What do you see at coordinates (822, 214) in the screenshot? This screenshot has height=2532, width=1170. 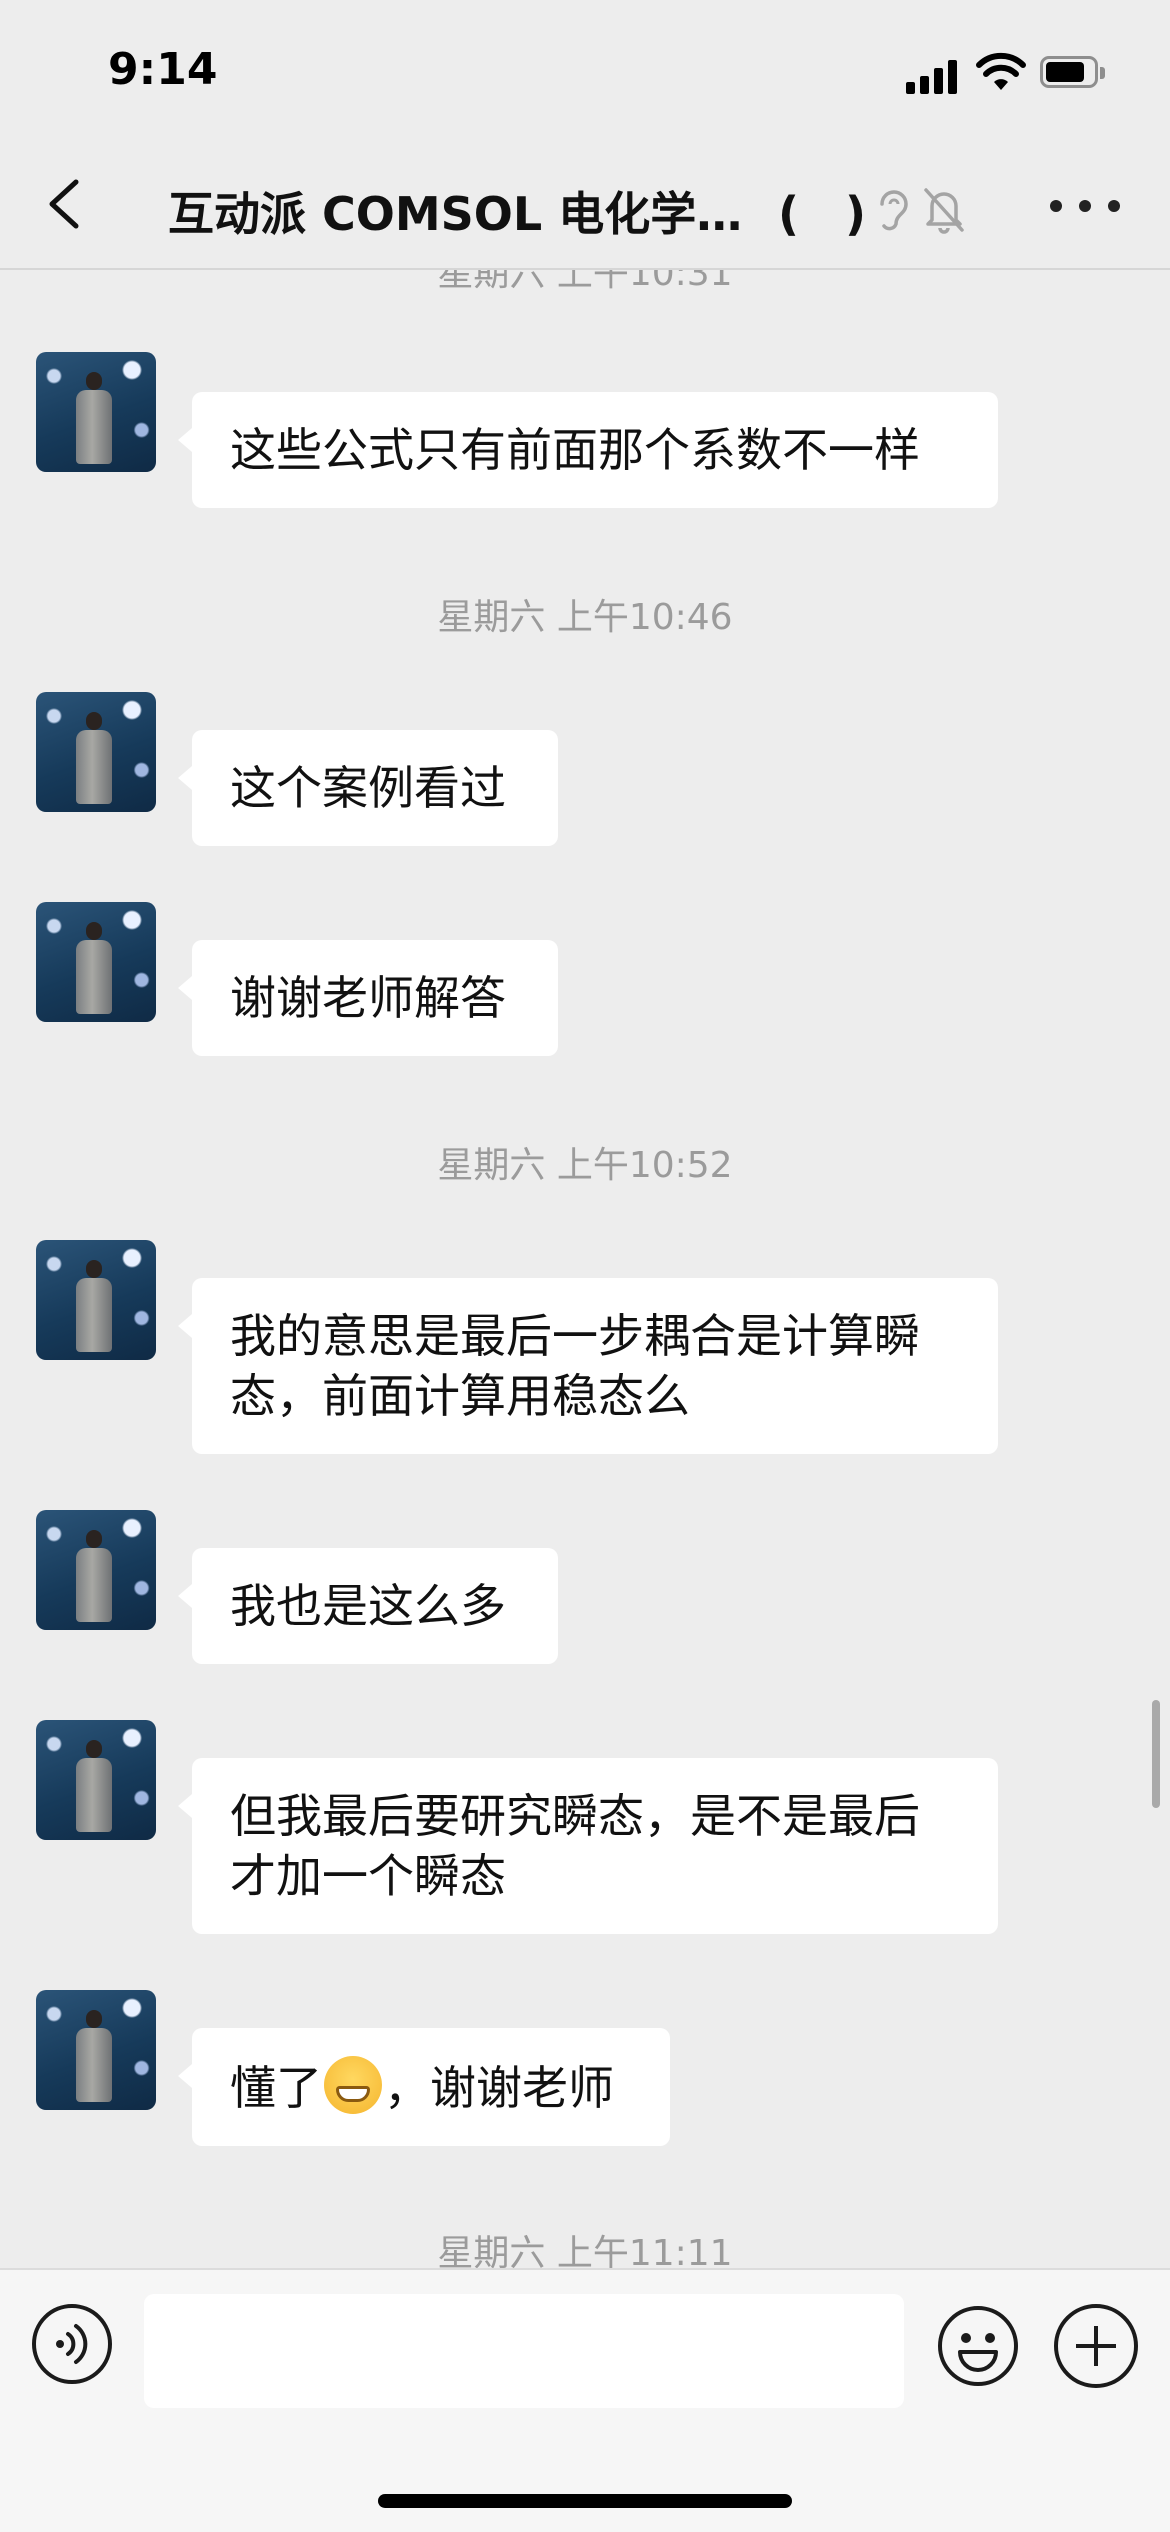 I see `member-count: ( )` at bounding box center [822, 214].